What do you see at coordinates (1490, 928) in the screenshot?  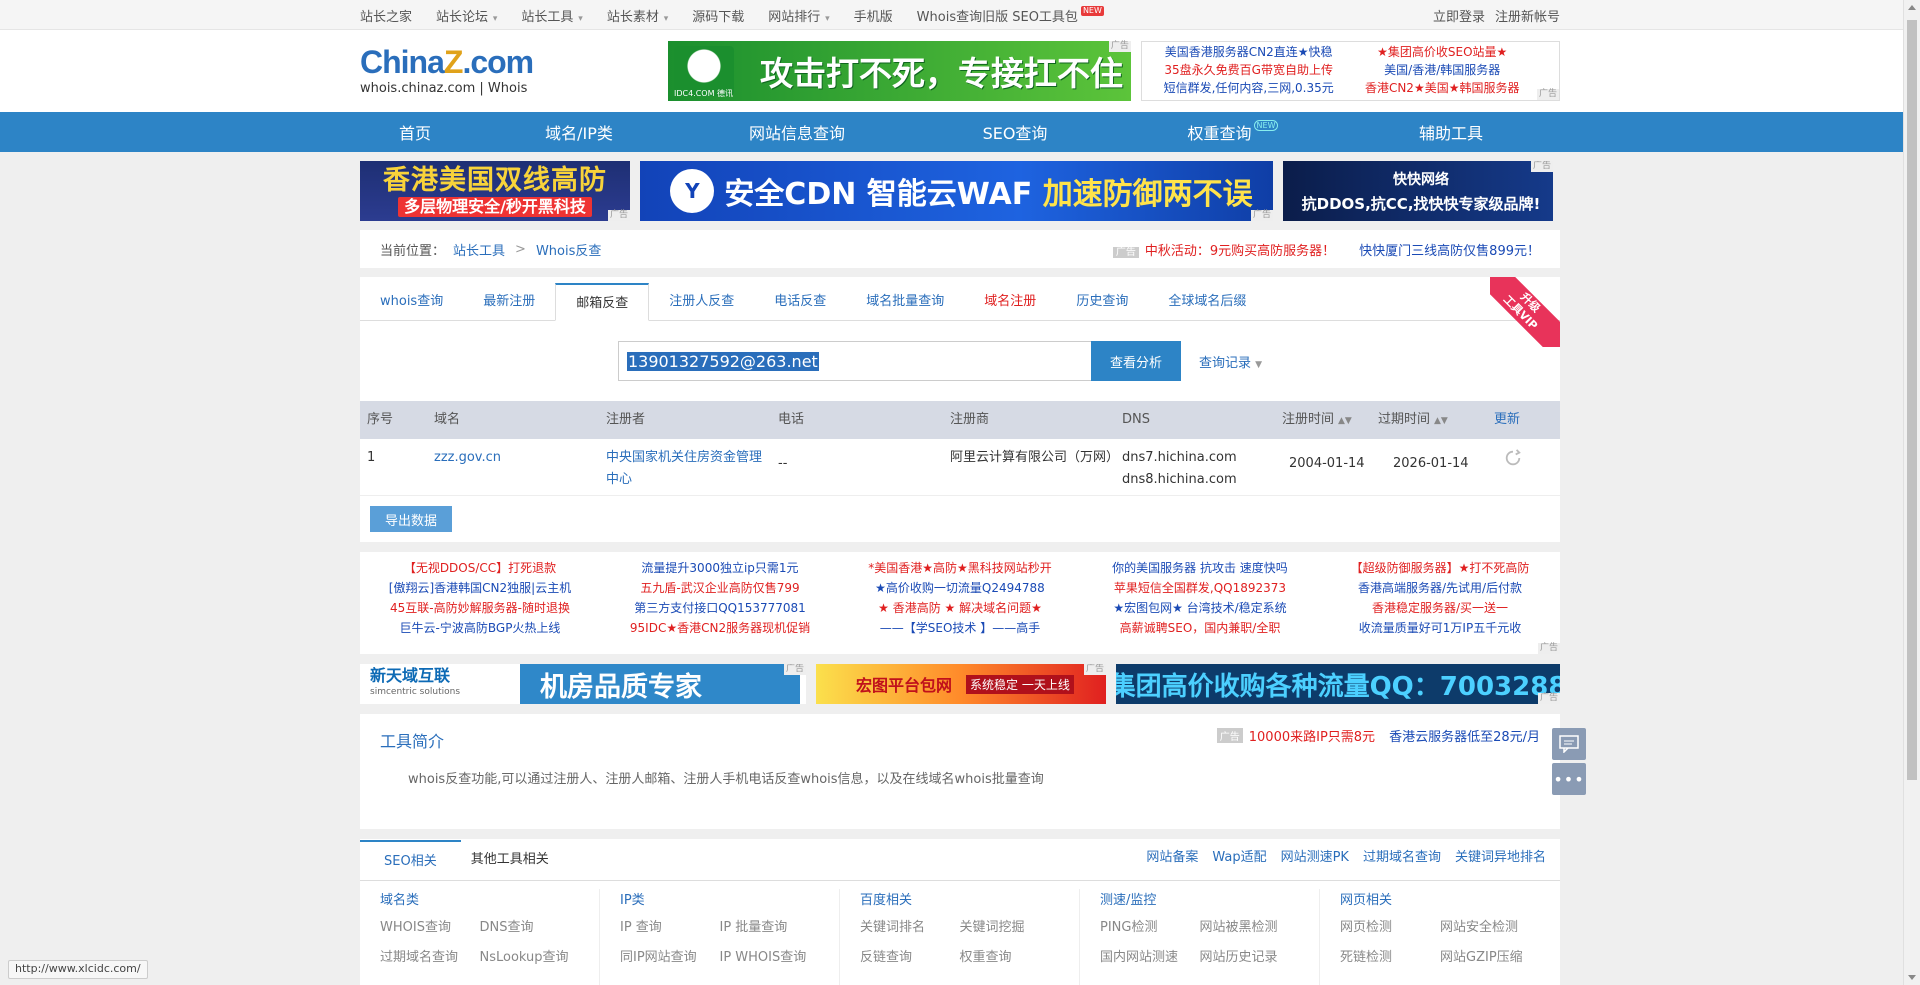 I see `tool-link: 网站安全检测` at bounding box center [1490, 928].